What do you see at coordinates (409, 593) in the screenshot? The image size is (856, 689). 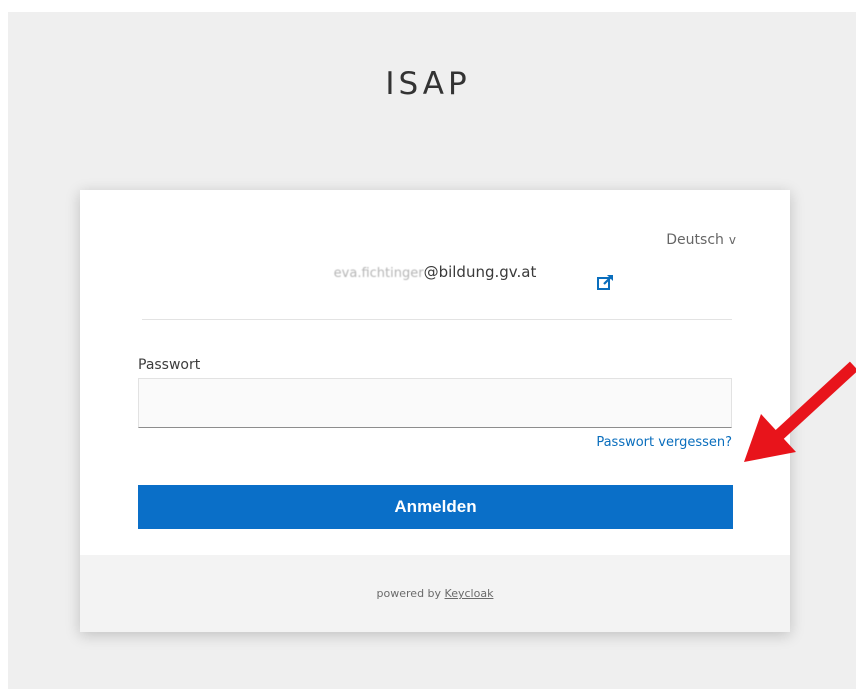 I see `powered-by-text: powered by` at bounding box center [409, 593].